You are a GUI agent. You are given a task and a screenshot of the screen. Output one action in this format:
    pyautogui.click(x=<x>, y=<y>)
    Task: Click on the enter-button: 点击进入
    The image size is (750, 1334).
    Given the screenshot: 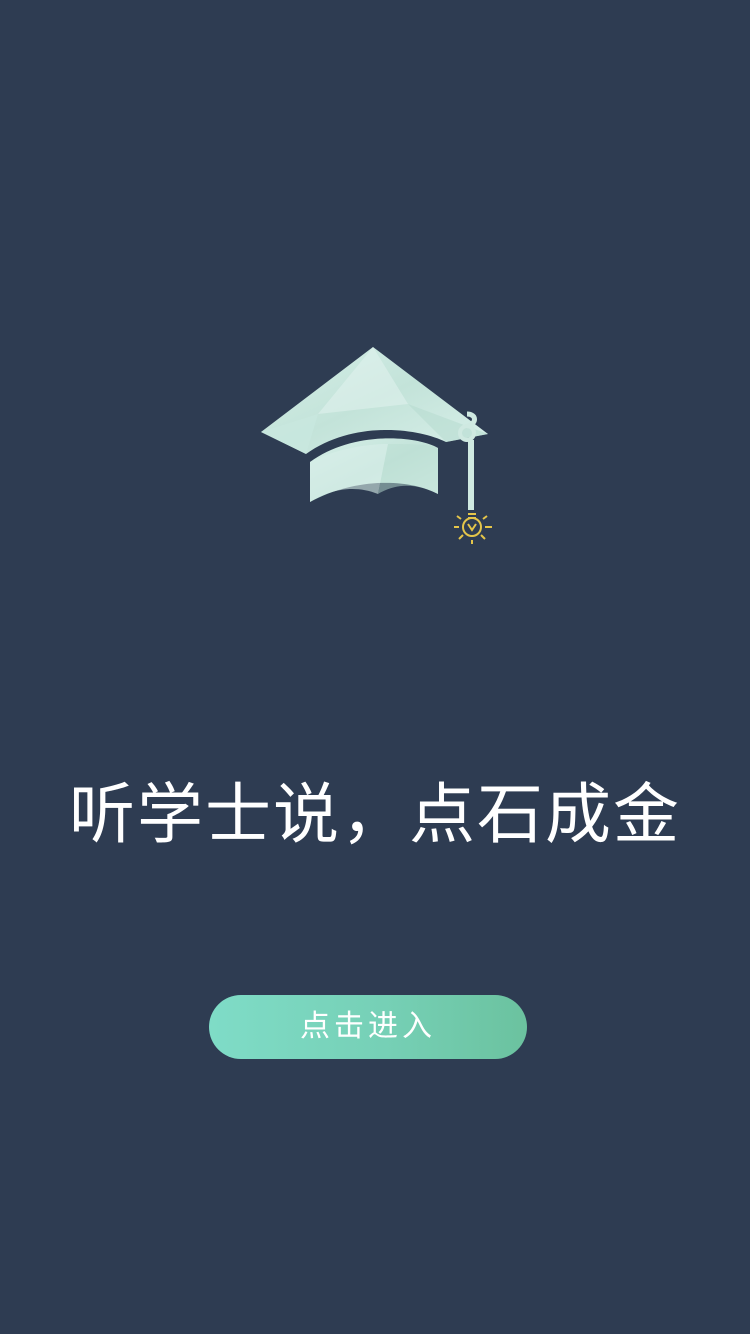 What is the action you would take?
    pyautogui.click(x=368, y=1027)
    